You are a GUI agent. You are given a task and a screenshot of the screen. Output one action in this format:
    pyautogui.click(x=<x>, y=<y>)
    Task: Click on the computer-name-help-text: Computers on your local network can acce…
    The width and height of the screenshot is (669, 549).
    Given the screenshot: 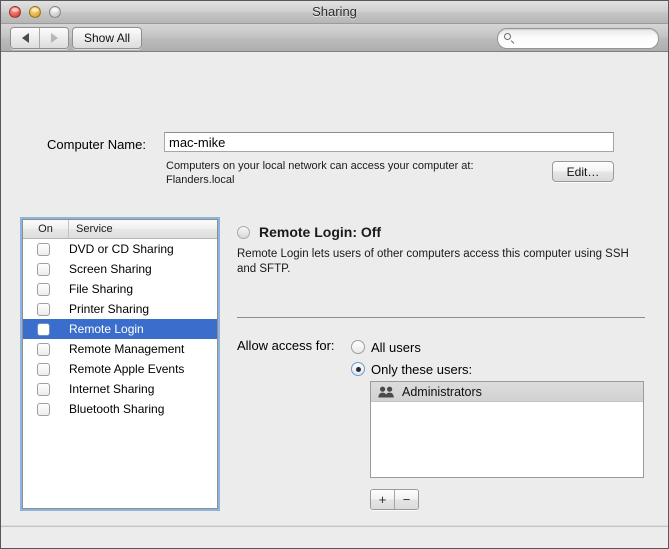 What is the action you would take?
    pyautogui.click(x=320, y=173)
    